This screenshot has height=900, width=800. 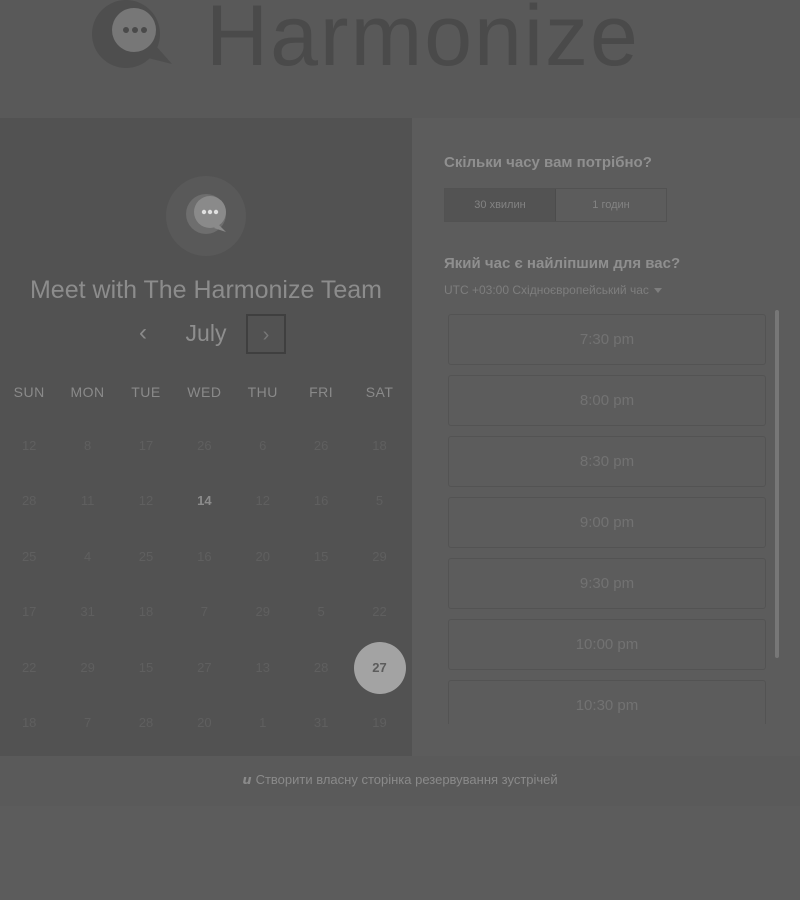 I want to click on avatar, so click(x=206, y=216).